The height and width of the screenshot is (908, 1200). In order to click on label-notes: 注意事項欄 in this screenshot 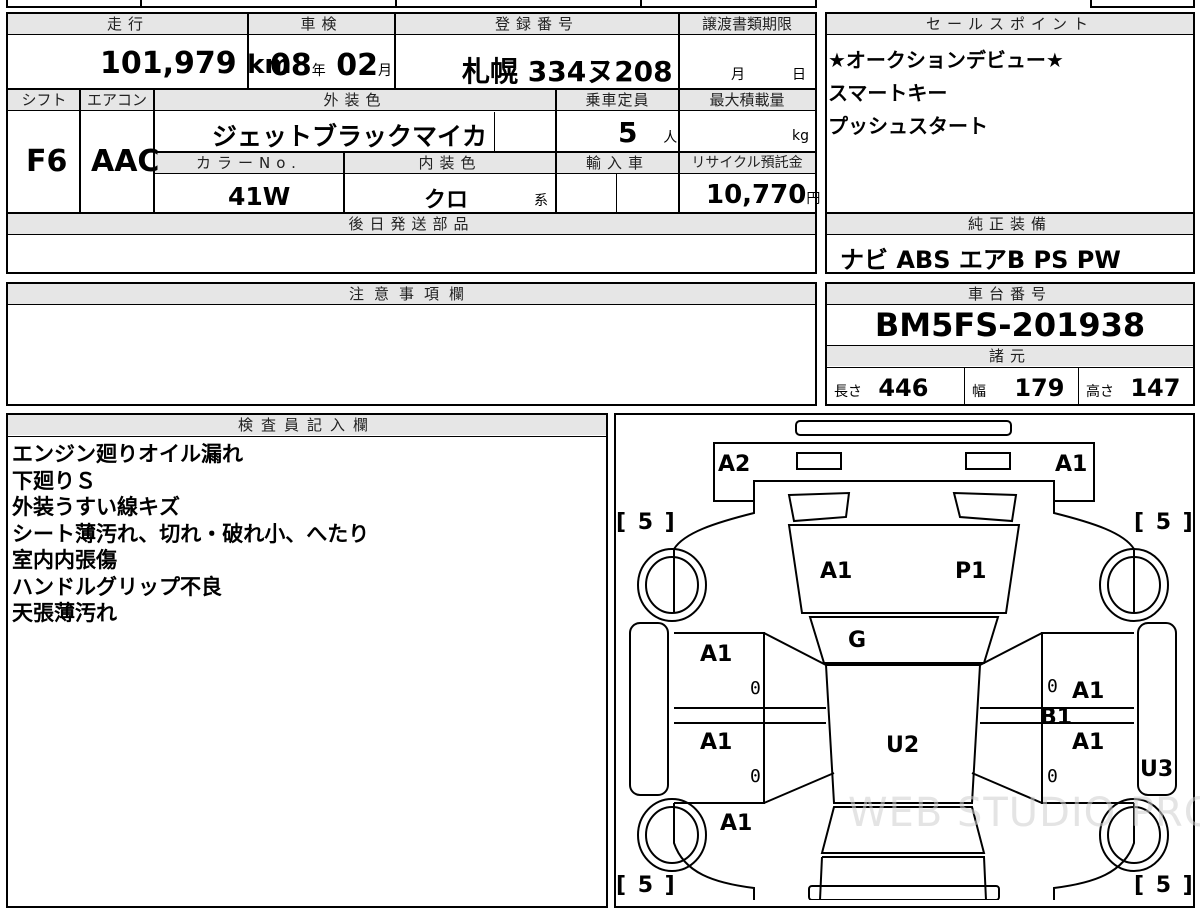, I will do `click(411, 294)`.